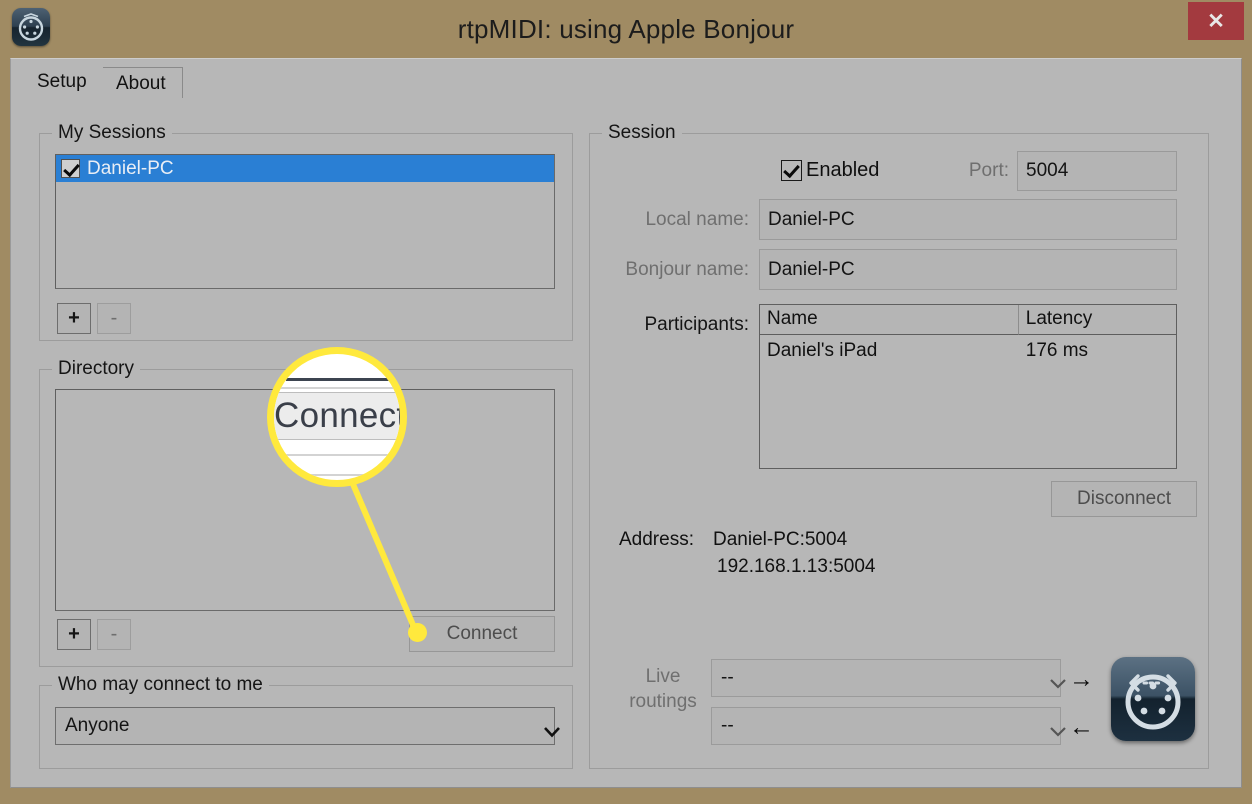  I want to click on bonjour-name-value: Daniel-PC, so click(811, 269).